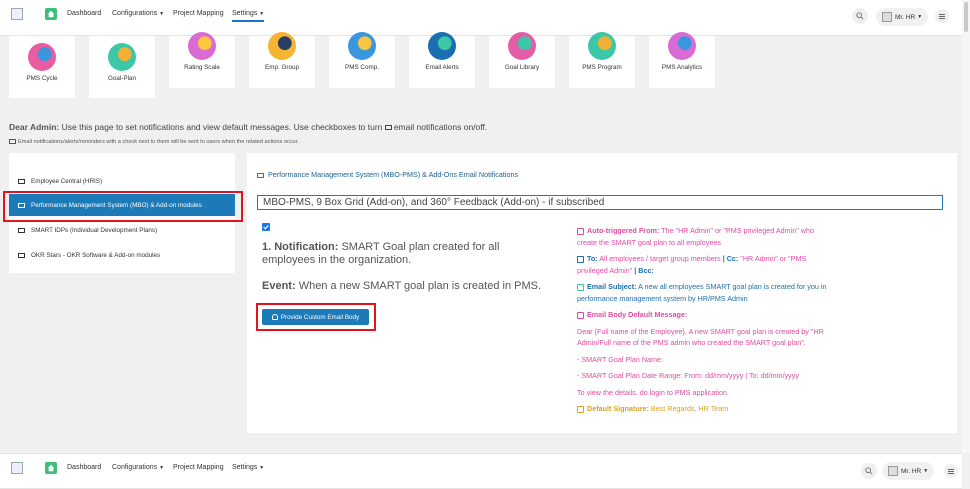  I want to click on tile-goal-library: Goal Library, so click(522, 60).